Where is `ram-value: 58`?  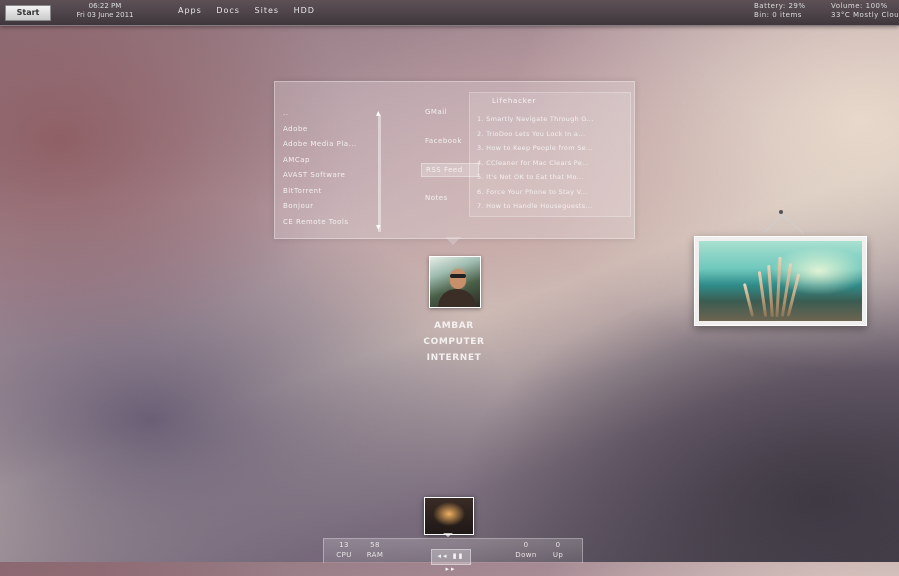
ram-value: 58 is located at coordinates (375, 545).